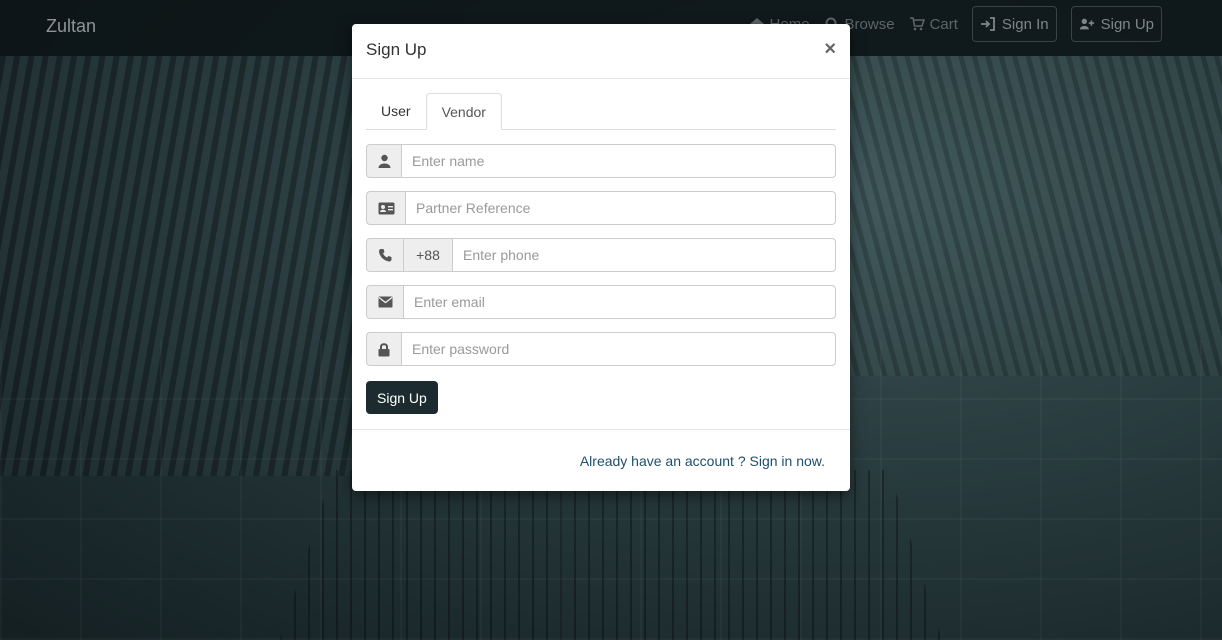 The width and height of the screenshot is (1222, 640). What do you see at coordinates (396, 111) in the screenshot?
I see `tab-user: User` at bounding box center [396, 111].